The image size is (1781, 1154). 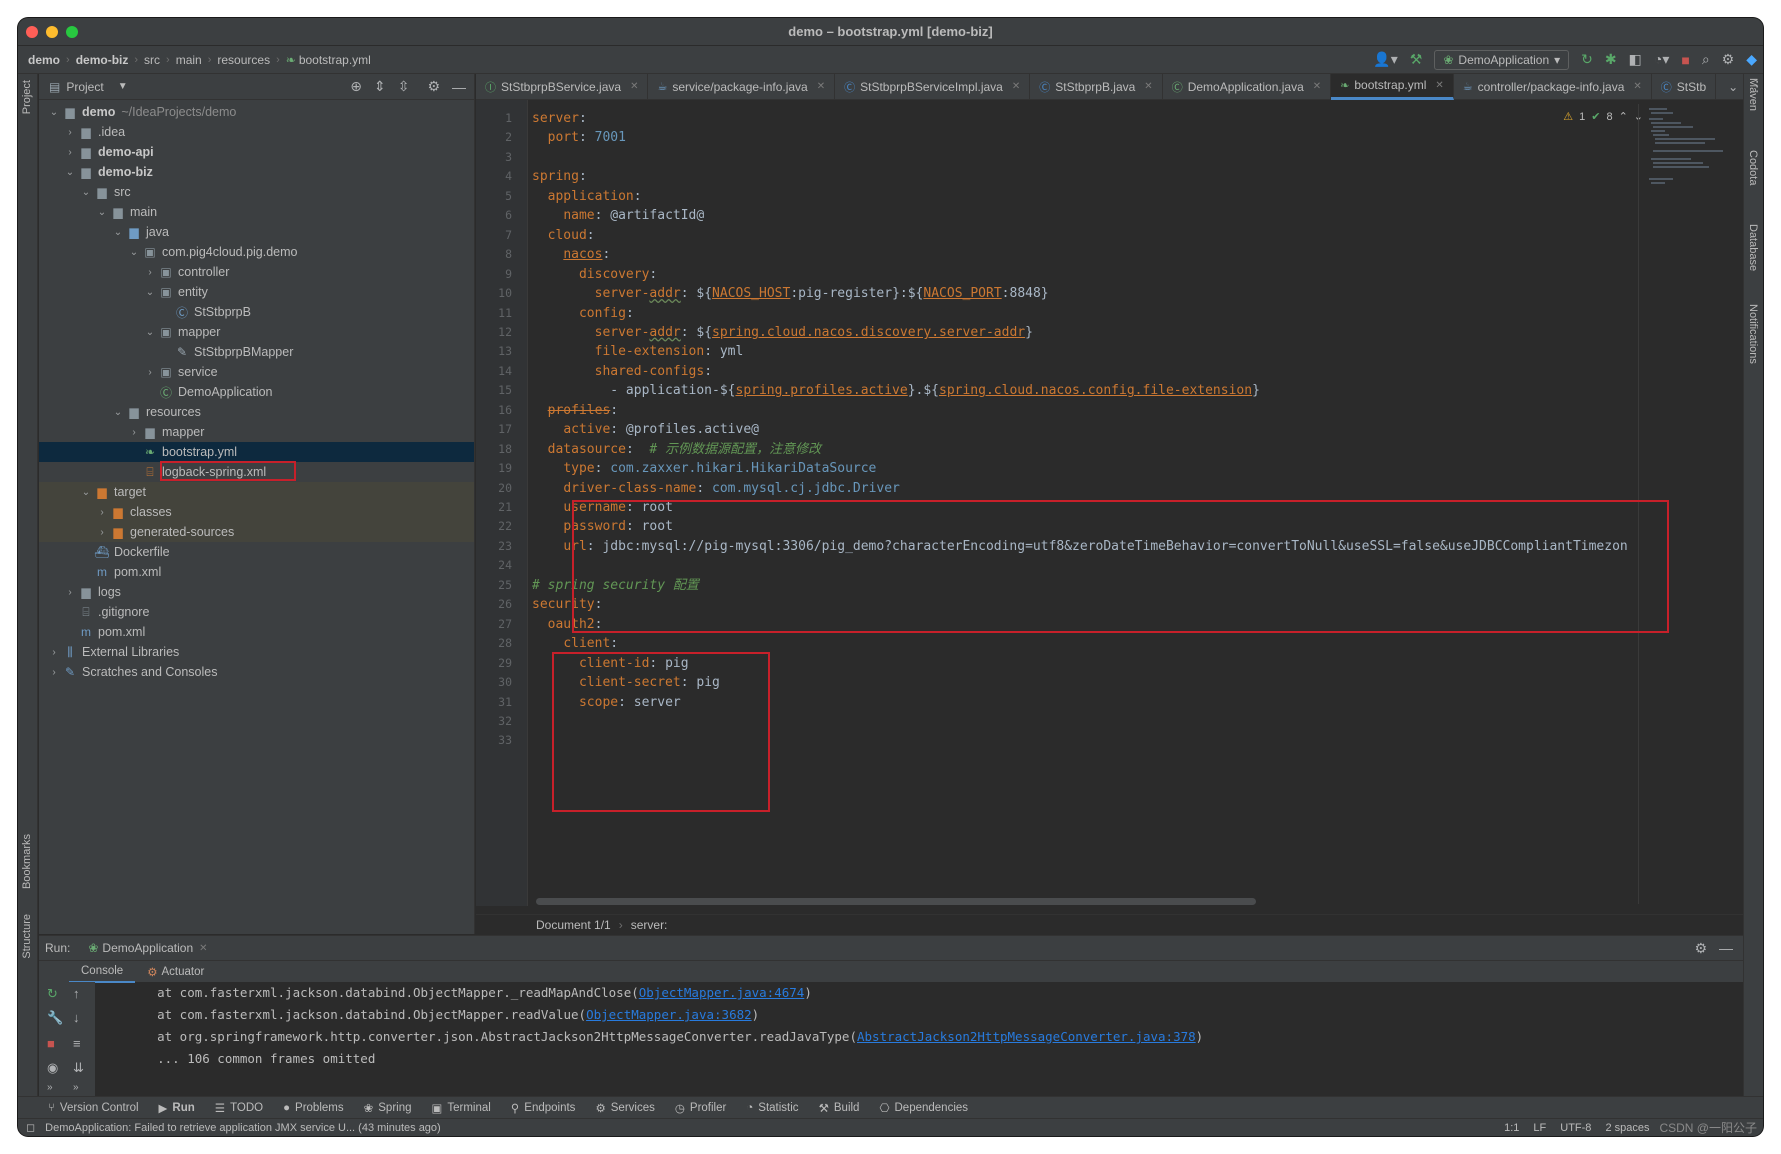 What do you see at coordinates (256, 512) in the screenshot?
I see `tree-item: › ▆ classes` at bounding box center [256, 512].